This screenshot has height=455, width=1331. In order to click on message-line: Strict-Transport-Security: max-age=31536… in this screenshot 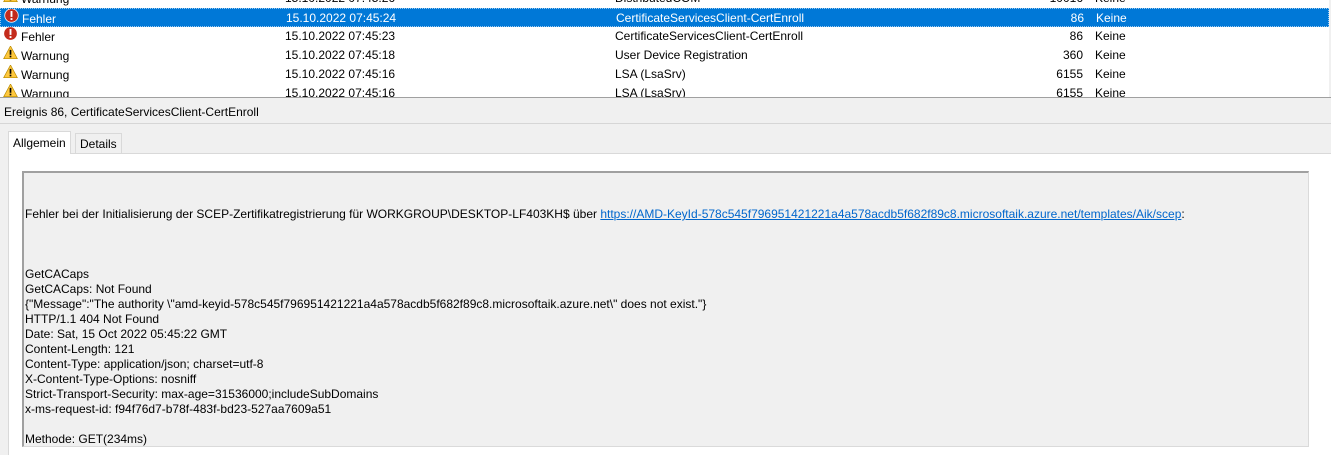, I will do `click(202, 394)`.